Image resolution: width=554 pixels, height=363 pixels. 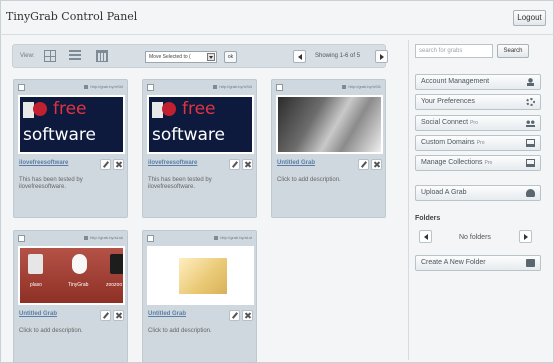 I want to click on sidebar-item-label: Your Preferences, so click(x=448, y=101).